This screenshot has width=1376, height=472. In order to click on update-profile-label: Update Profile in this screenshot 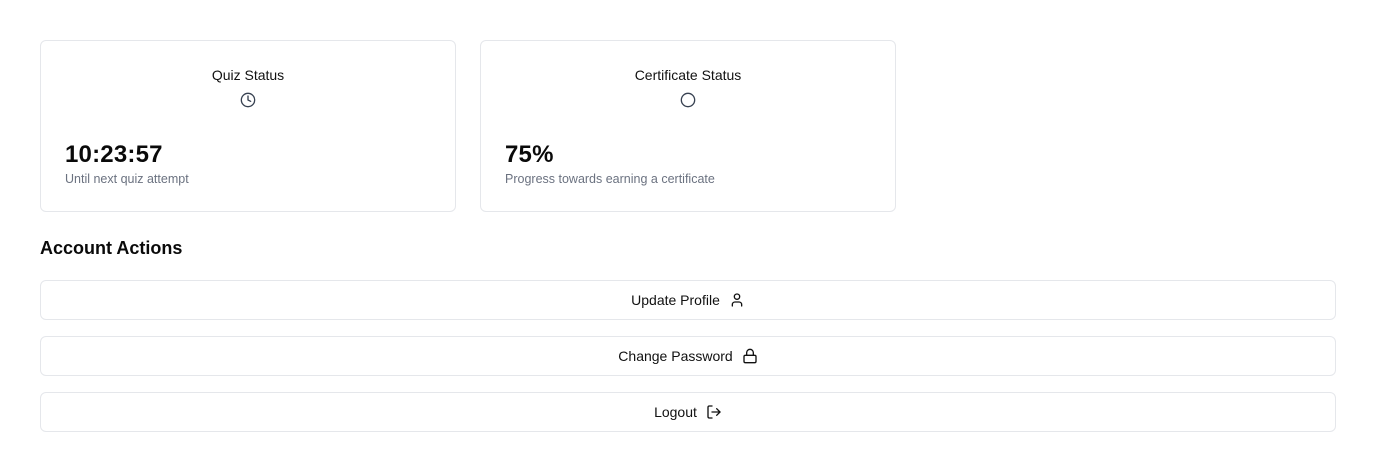, I will do `click(675, 300)`.